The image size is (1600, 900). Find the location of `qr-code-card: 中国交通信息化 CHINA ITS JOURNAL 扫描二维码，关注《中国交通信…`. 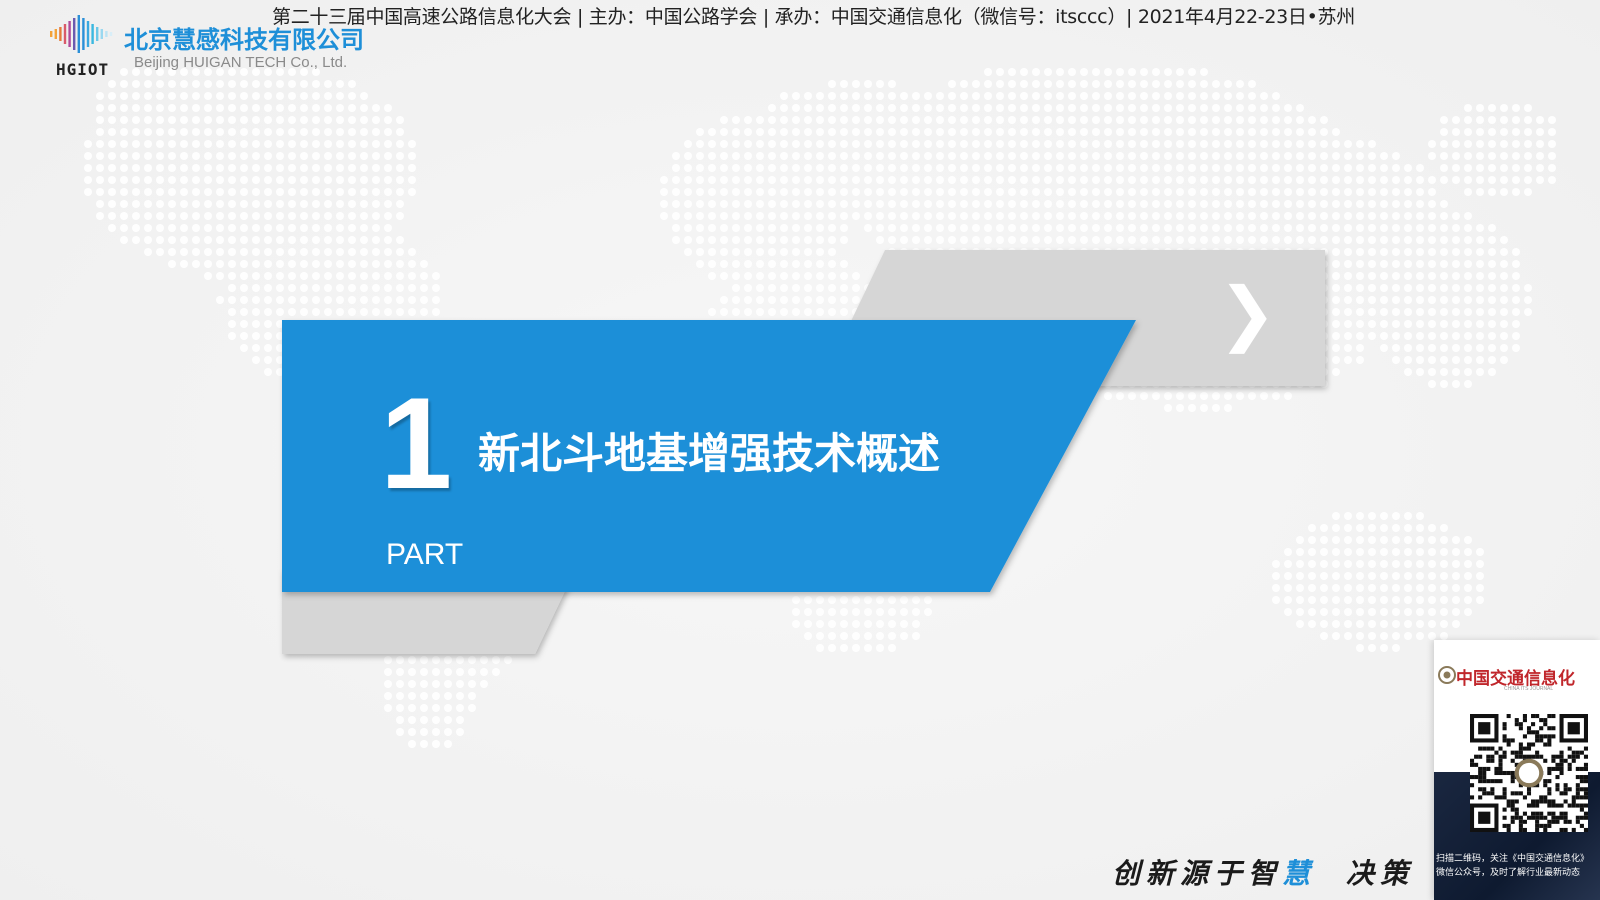

qr-code-card: 中国交通信息化 CHINA ITS JOURNAL 扫描二维码，关注《中国交通信… is located at coordinates (1517, 770).